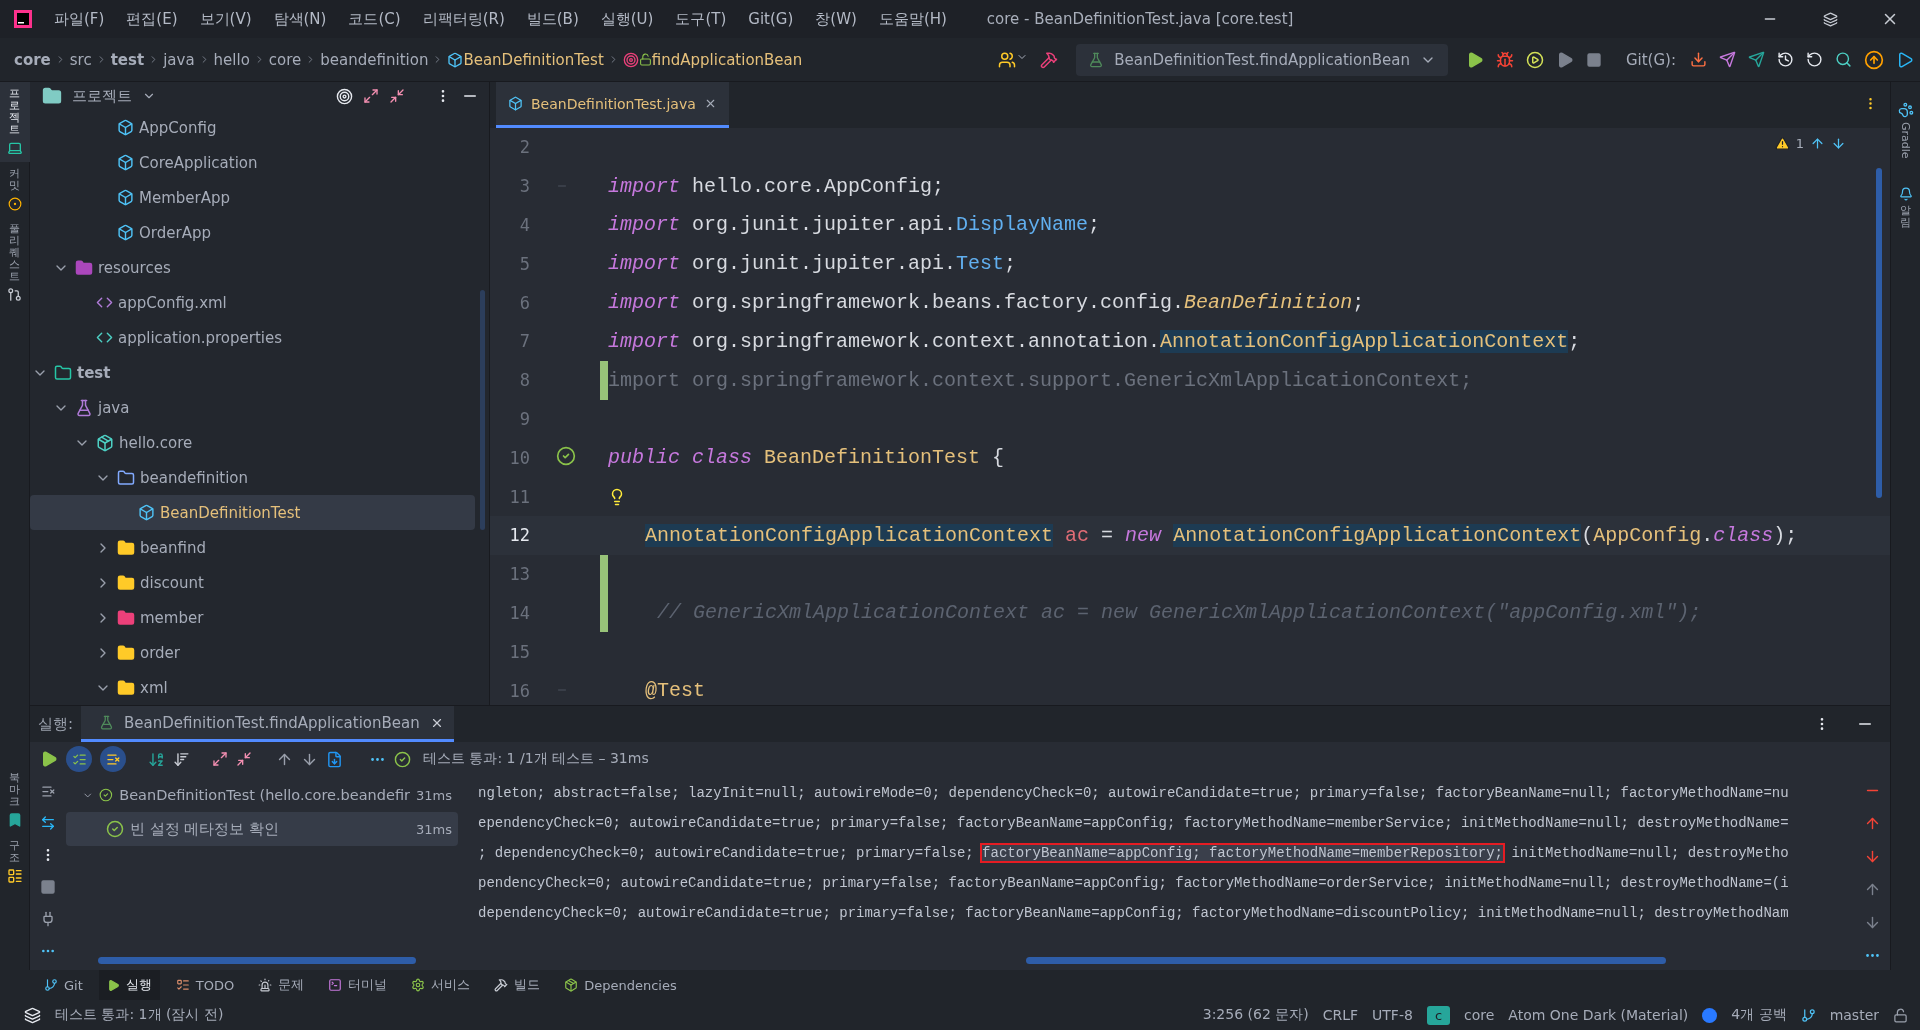 The width and height of the screenshot is (1920, 1030). What do you see at coordinates (252, 512) in the screenshot?
I see `tree-item: BeanDefinitionTest` at bounding box center [252, 512].